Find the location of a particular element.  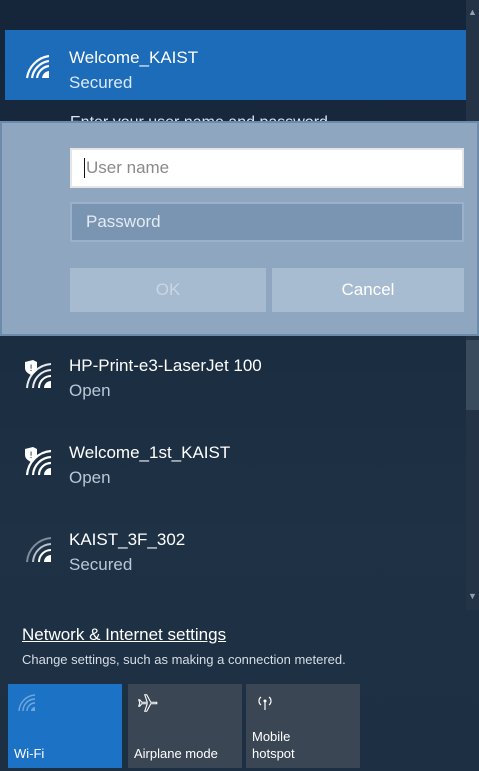

airplane-tile-label: Airplane mode is located at coordinates (176, 753).